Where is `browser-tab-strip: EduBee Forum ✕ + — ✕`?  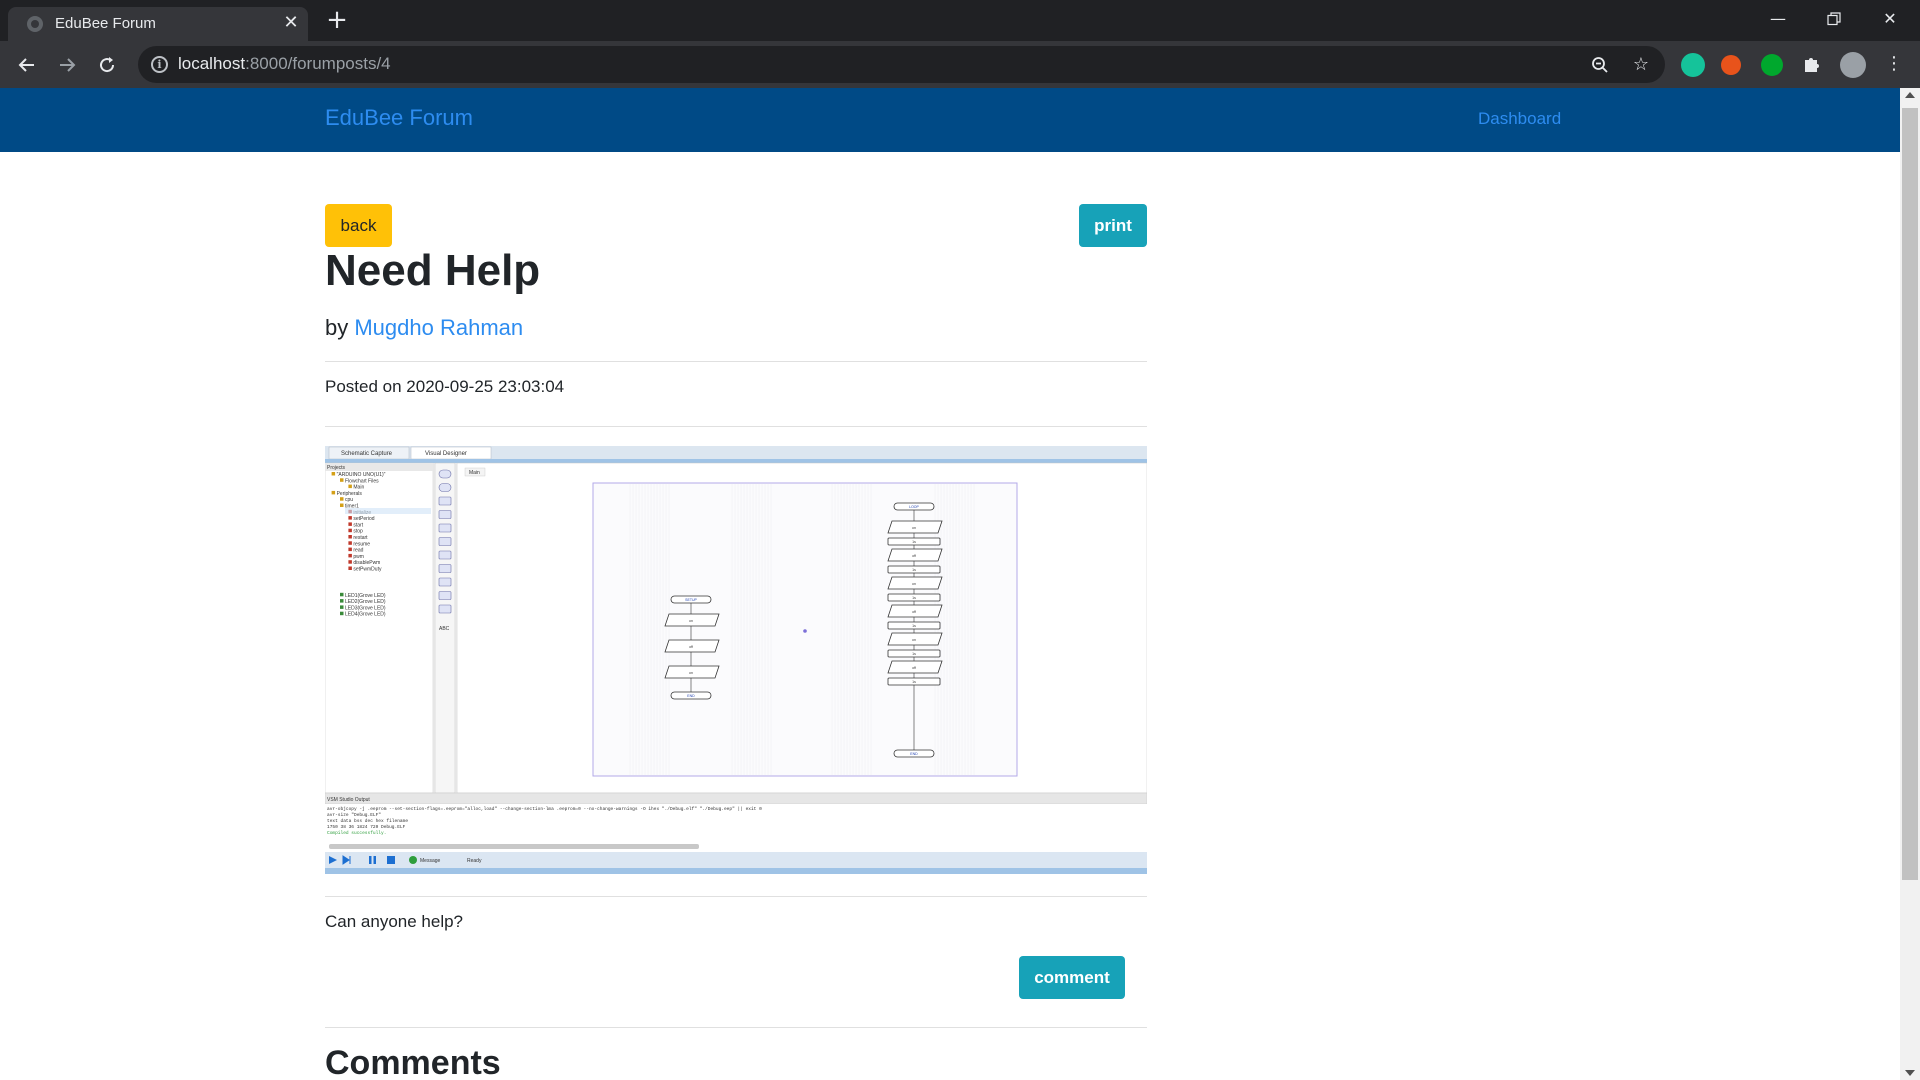
browser-tab-strip: EduBee Forum ✕ + — ✕ is located at coordinates (960, 20).